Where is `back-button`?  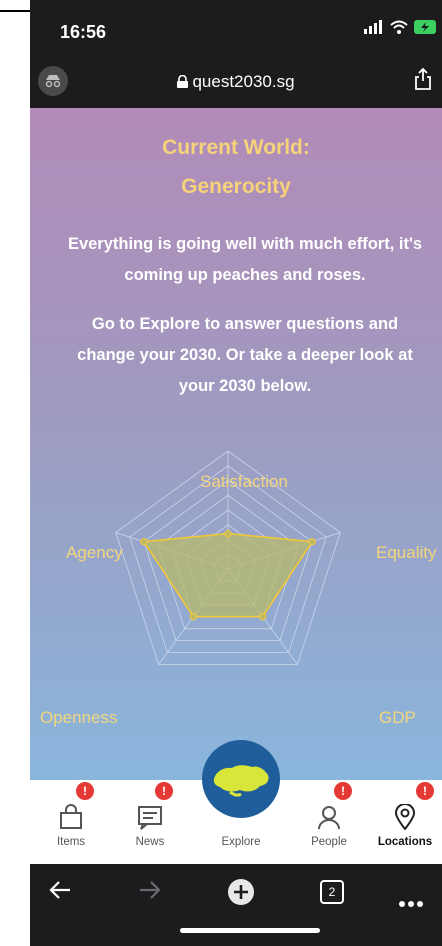 back-button is located at coordinates (60, 893).